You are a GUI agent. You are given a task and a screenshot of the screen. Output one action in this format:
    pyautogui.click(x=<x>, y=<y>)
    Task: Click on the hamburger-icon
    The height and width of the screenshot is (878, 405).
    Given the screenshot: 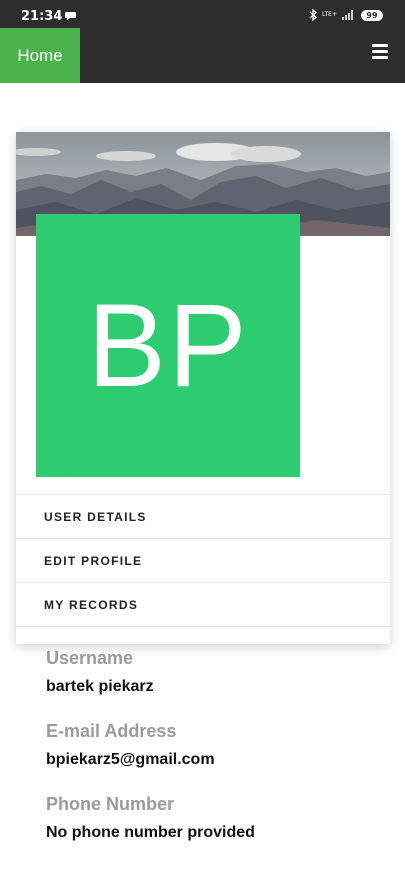 What is the action you would take?
    pyautogui.click(x=380, y=52)
    